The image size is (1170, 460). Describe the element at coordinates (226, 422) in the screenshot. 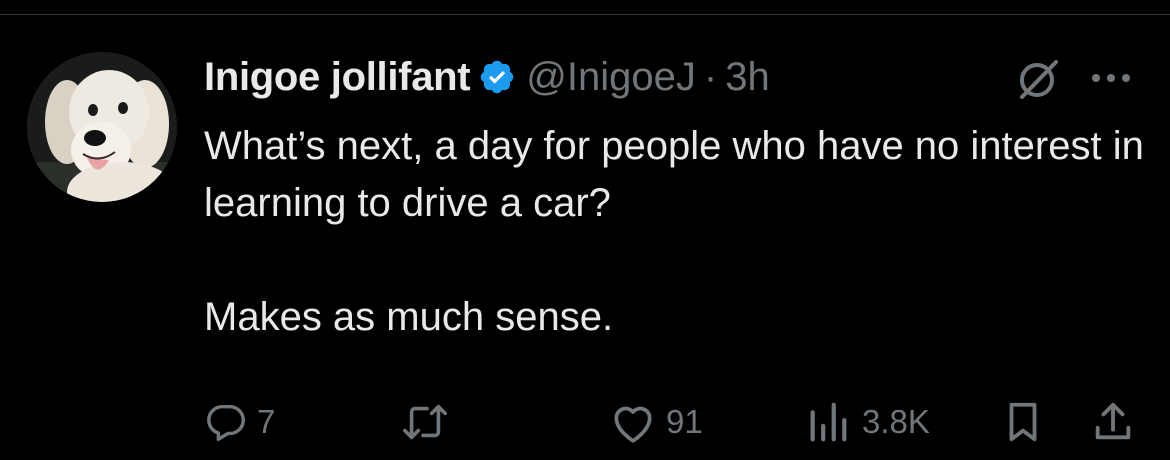

I see `reply-icon` at that location.